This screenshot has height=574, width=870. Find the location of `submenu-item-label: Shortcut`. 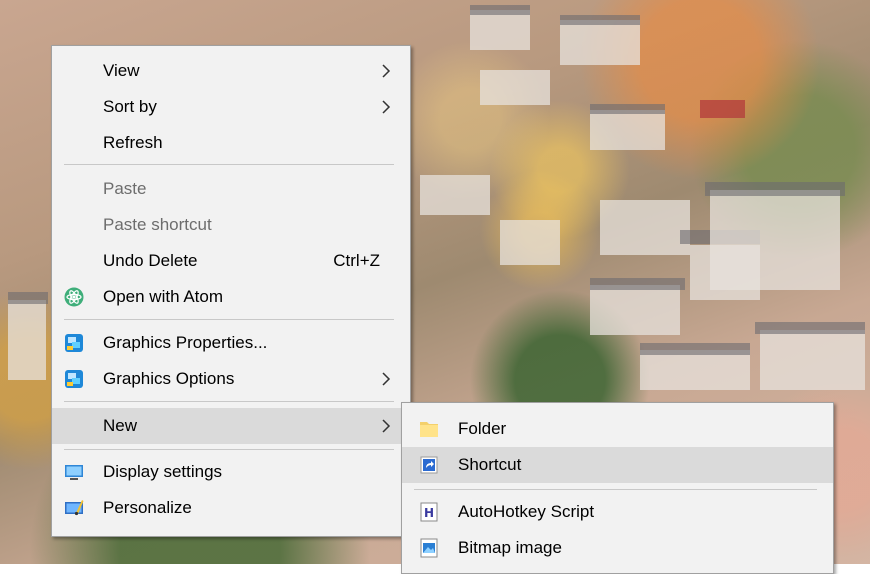

submenu-item-label: Shortcut is located at coordinates (490, 464).